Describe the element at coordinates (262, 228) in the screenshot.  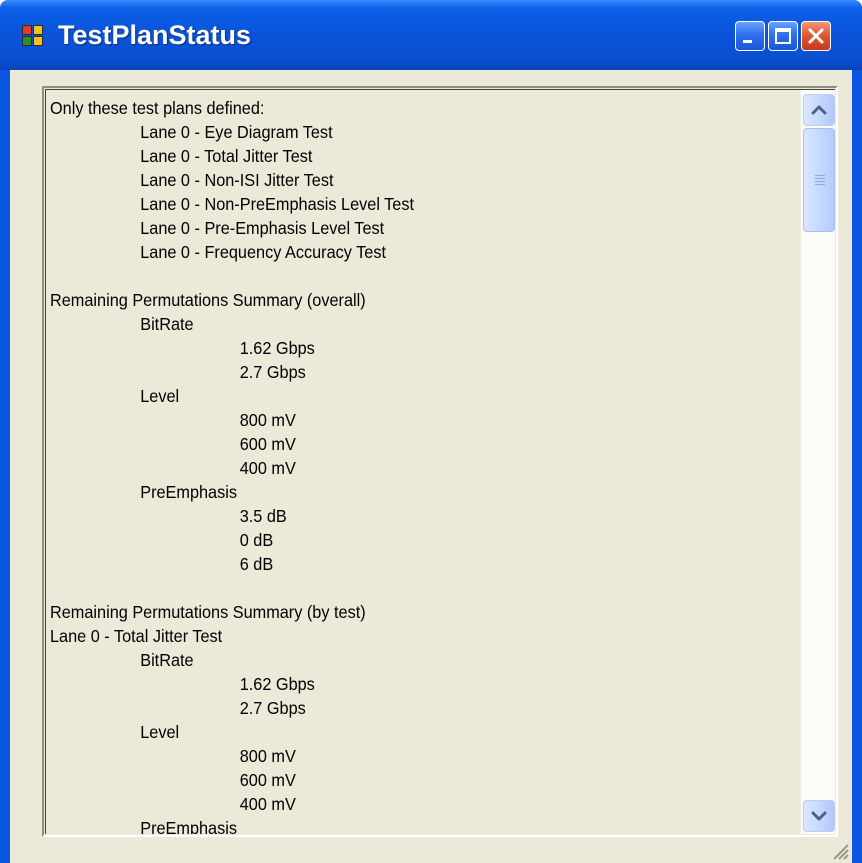
I see `status-line: Lane 0 - Pre-Emphasis Level Test` at that location.